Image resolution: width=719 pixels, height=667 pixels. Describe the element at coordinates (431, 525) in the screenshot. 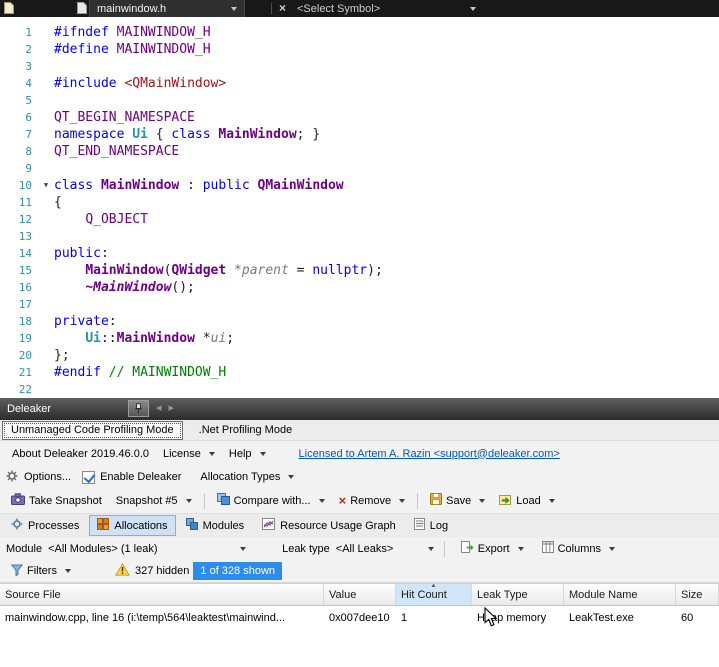

I see `tab-log: Log` at that location.